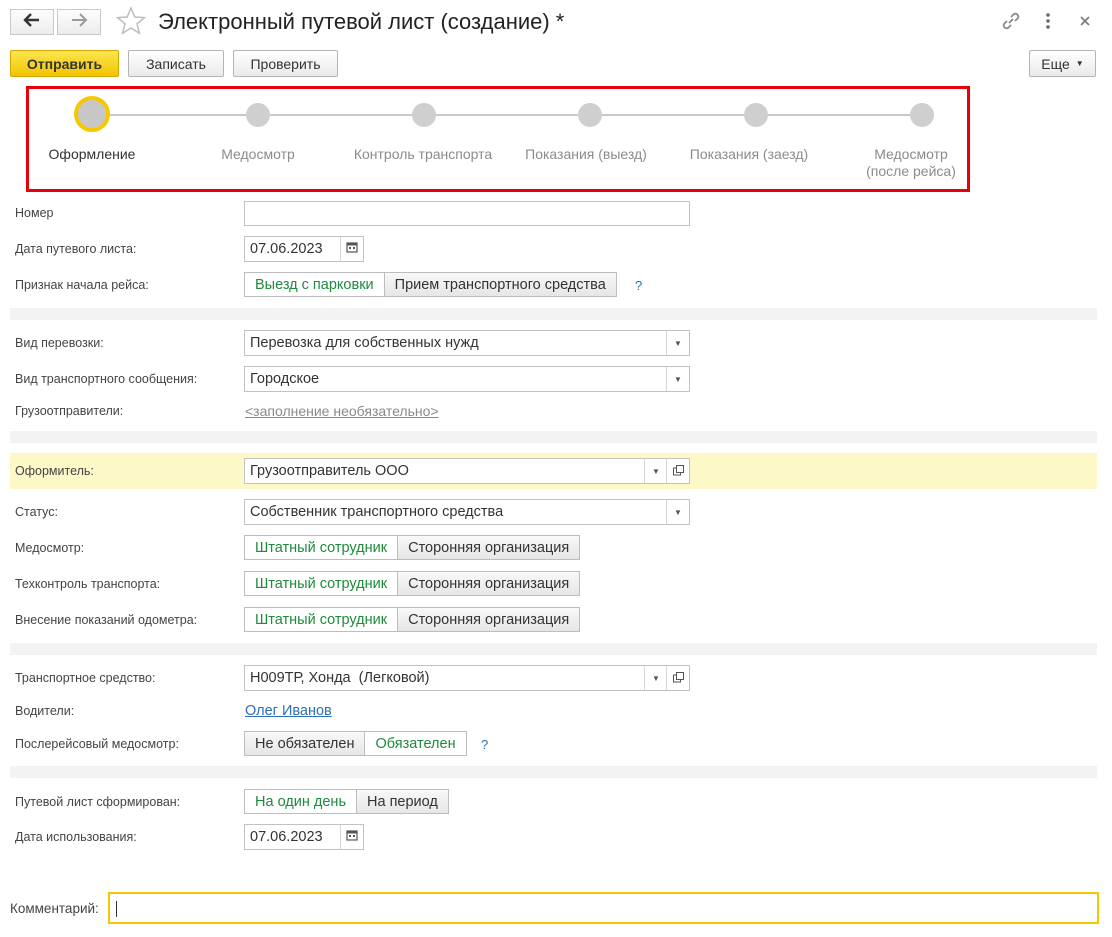 The image size is (1112, 937). I want to click on date-value: 07.06.2023, so click(286, 249).